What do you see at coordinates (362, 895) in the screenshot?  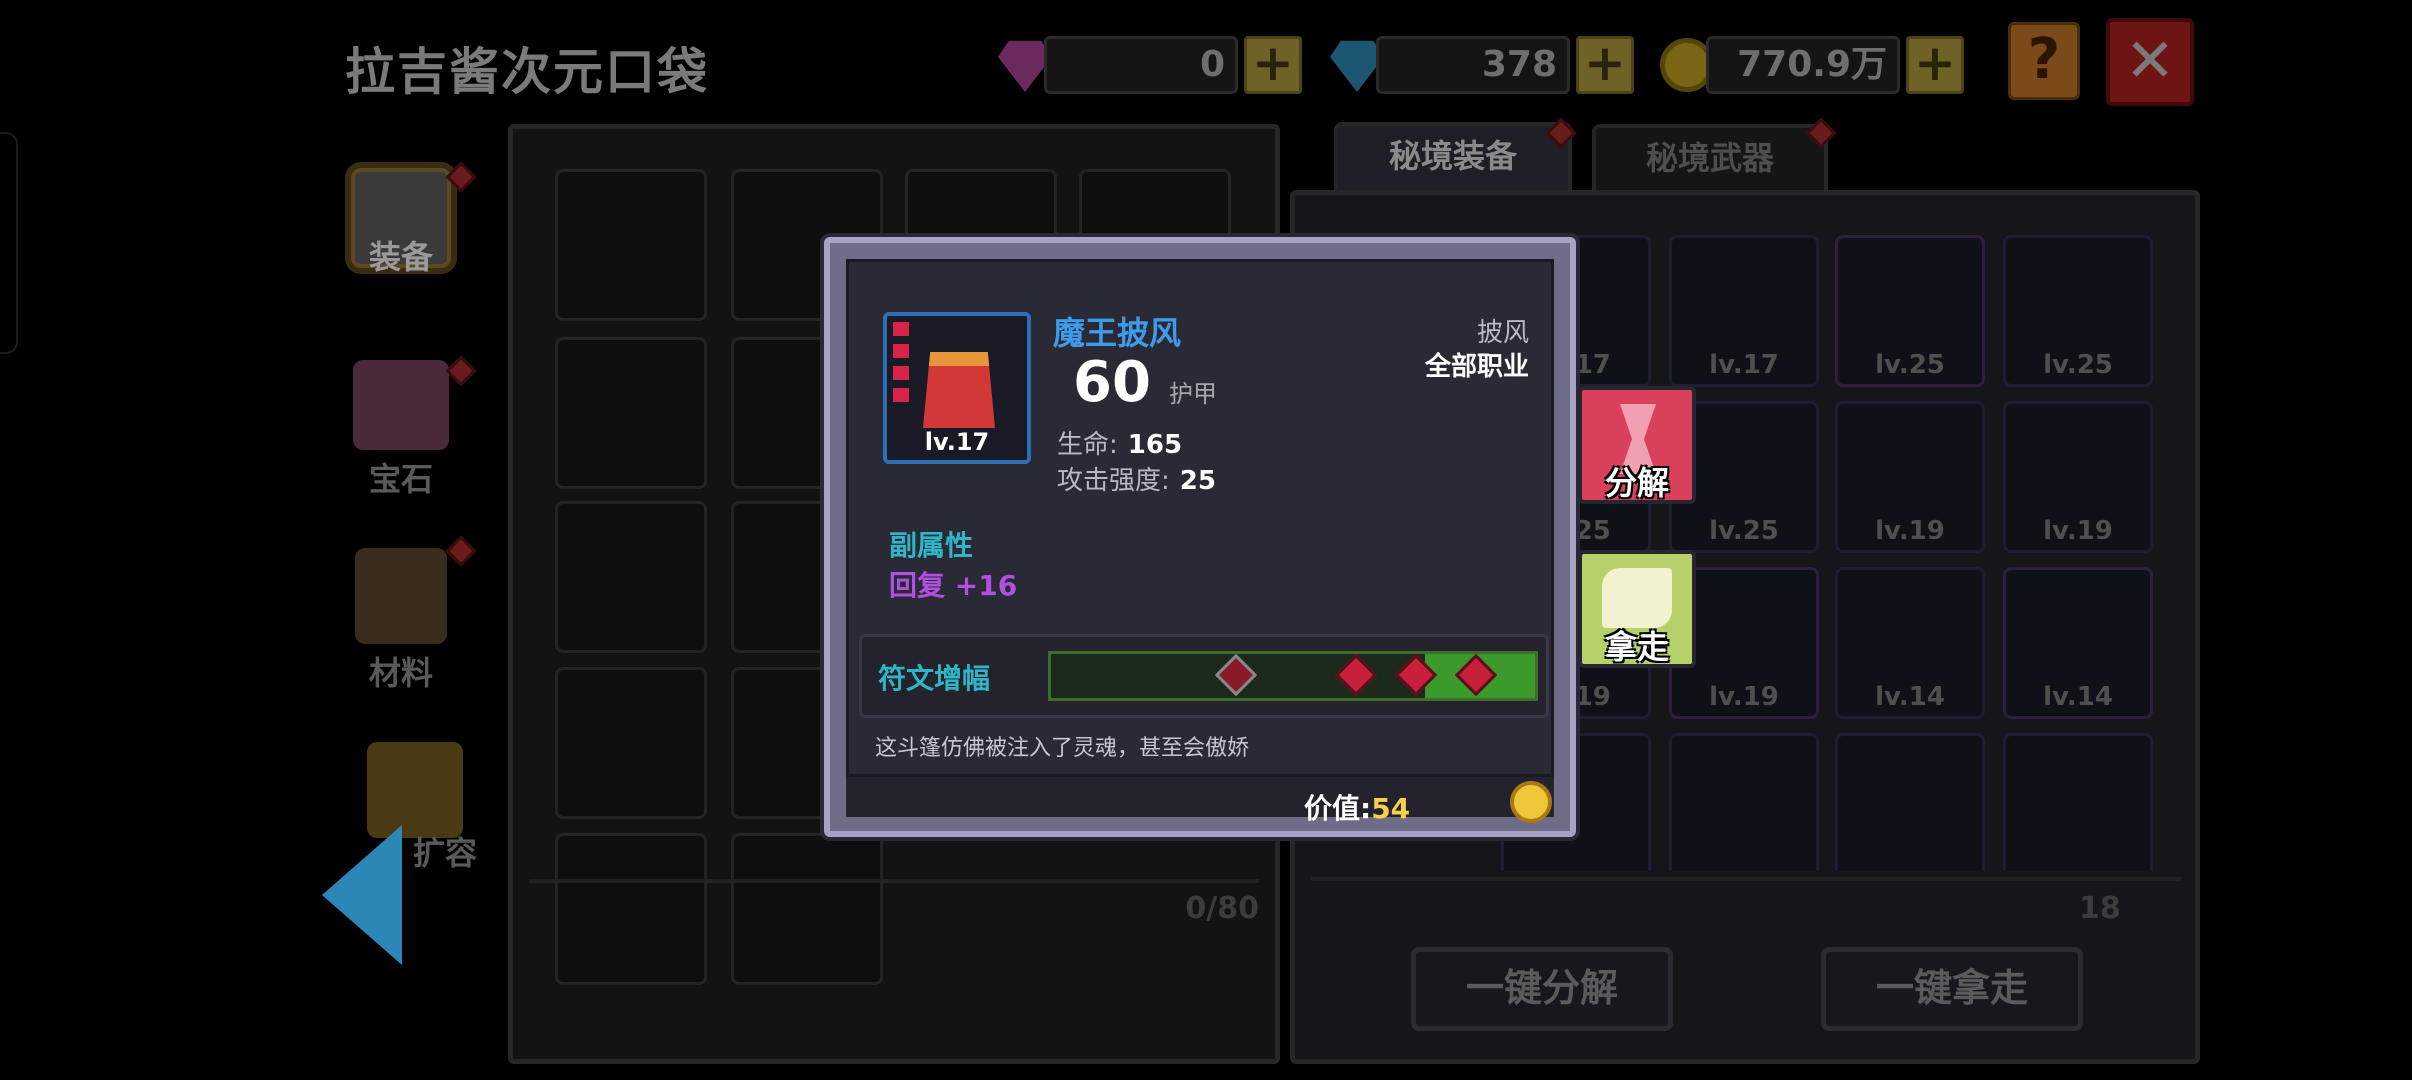 I see `prev-page-arrow-icon` at bounding box center [362, 895].